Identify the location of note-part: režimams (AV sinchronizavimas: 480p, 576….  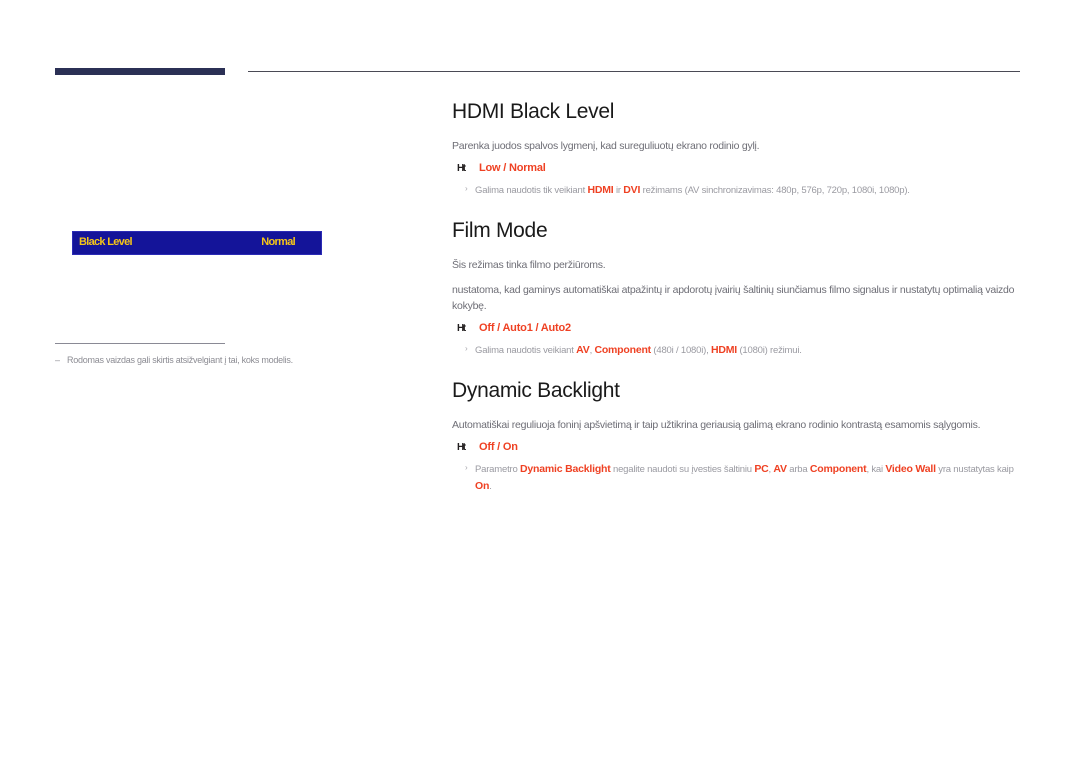
(775, 191).